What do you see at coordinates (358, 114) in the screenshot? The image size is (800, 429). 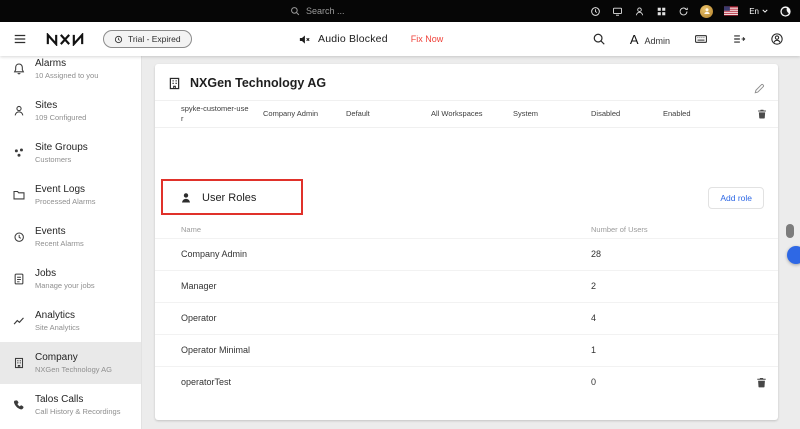 I see `user-profile-cell: Default` at bounding box center [358, 114].